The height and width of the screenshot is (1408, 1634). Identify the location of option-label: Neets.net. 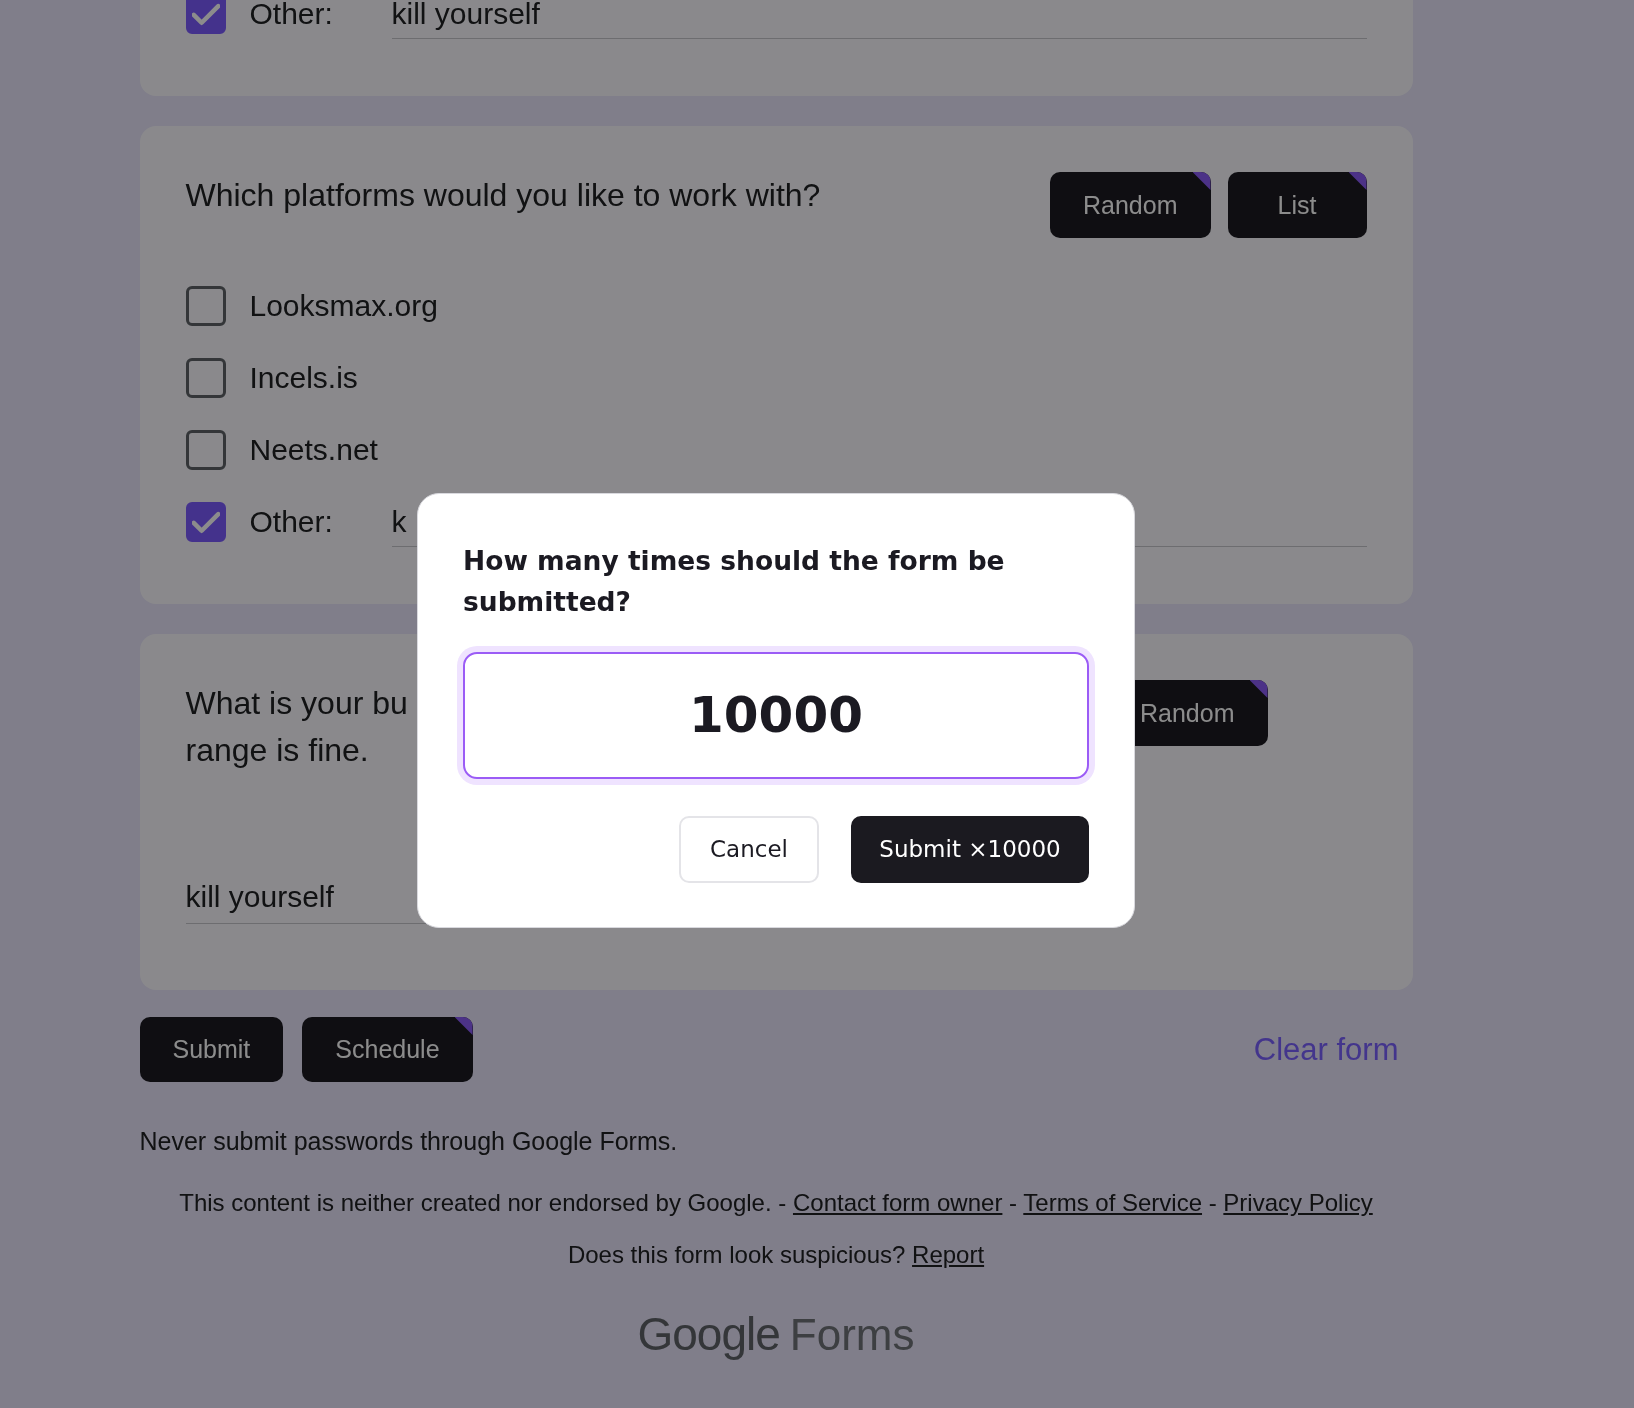
(314, 450).